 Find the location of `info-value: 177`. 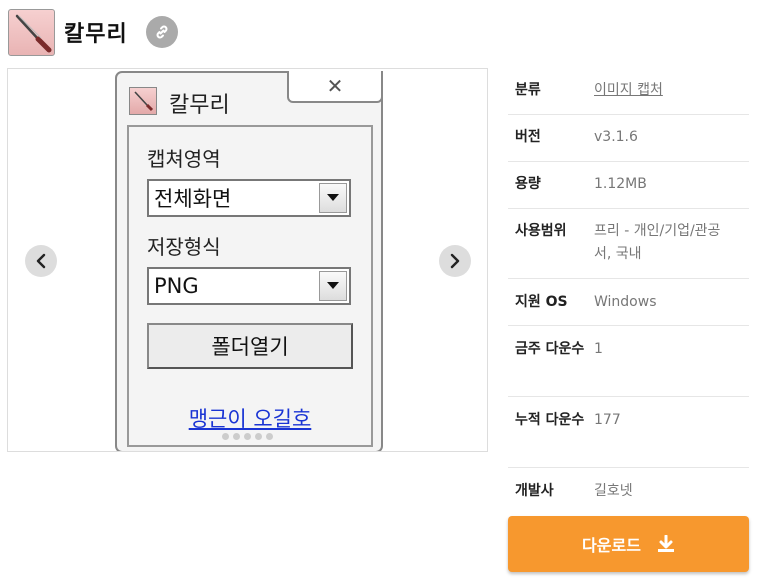

info-value: 177 is located at coordinates (607, 420).